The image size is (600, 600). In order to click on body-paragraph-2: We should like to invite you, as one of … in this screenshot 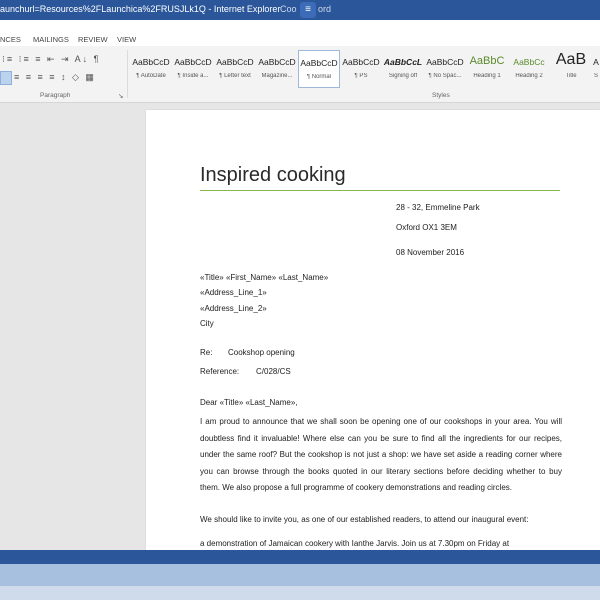, I will do `click(364, 519)`.